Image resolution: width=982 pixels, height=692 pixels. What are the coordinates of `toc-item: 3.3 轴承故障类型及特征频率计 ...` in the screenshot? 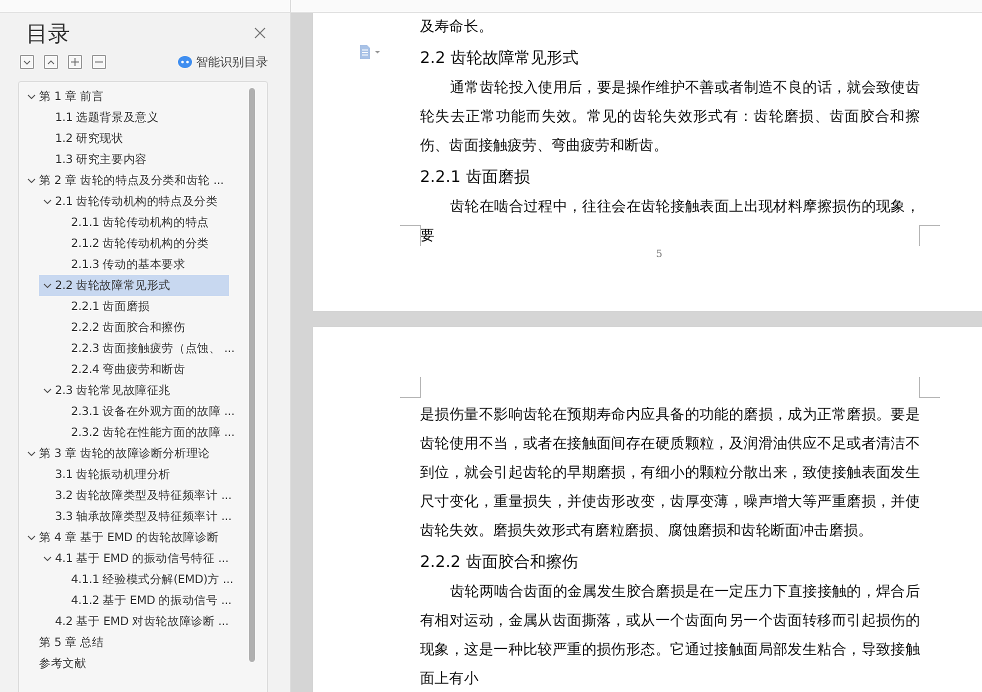 It's located at (135, 516).